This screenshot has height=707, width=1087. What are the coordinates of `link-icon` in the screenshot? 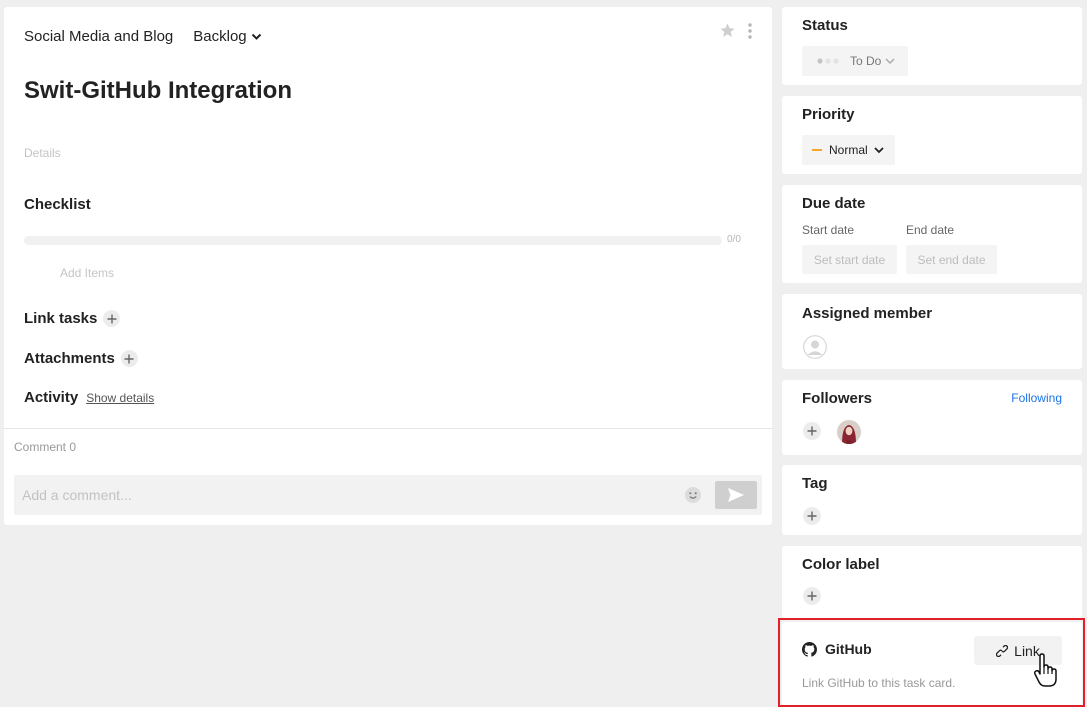 It's located at (1002, 650).